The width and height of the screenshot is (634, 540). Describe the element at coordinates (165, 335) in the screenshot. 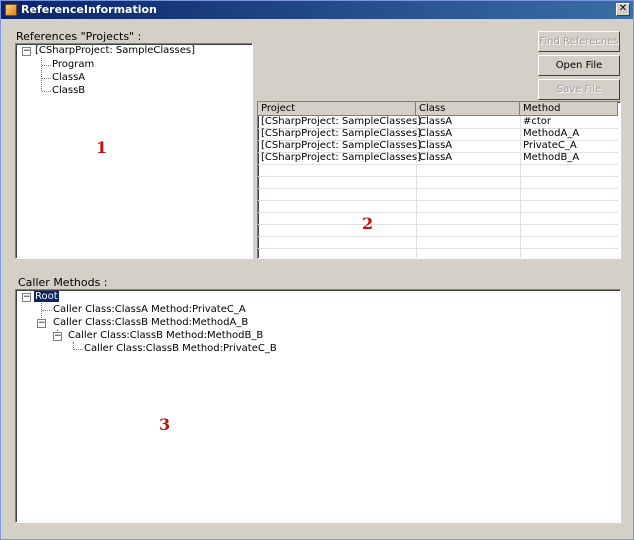

I see `caller-node: Caller Class:ClassB Method:MethodB_B` at that location.